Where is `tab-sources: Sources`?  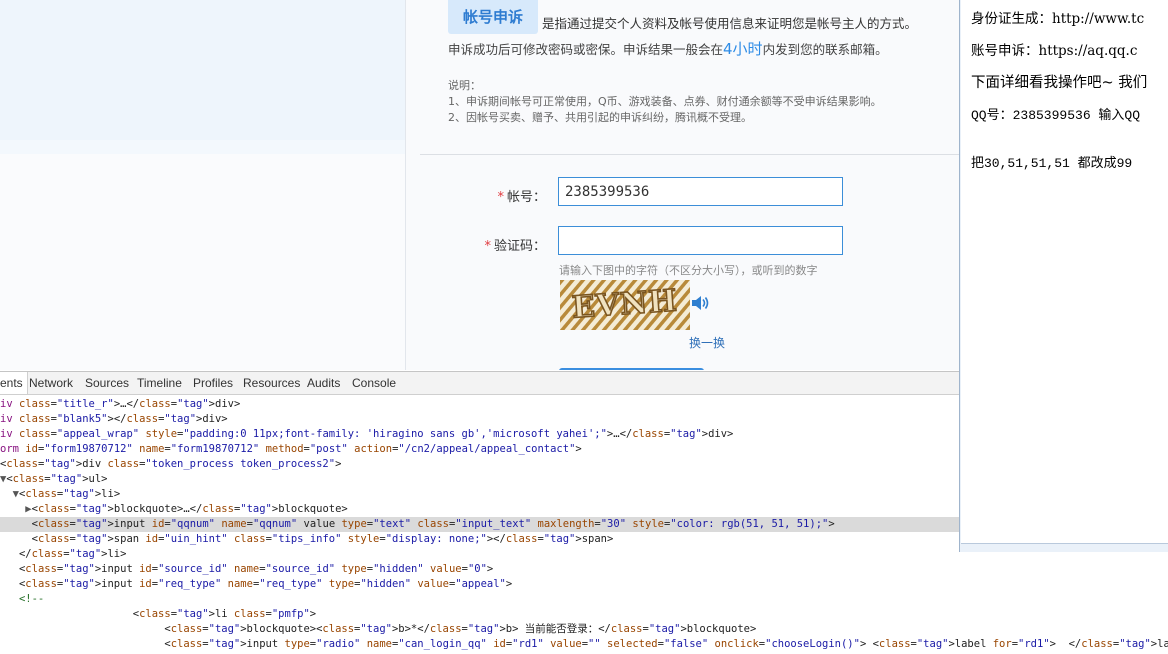 tab-sources: Sources is located at coordinates (107, 383).